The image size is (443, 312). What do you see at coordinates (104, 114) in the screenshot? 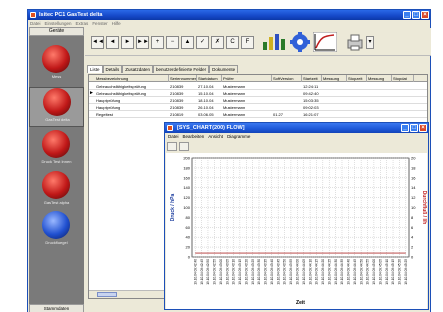
I see `table-cell: Regeltest` at bounding box center [104, 114].